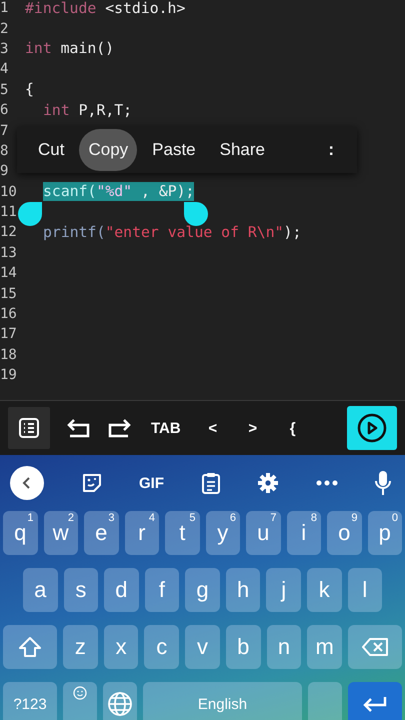 This screenshot has height=720, width=405. What do you see at coordinates (172, 232) in the screenshot?
I see `code-line: printf("enter value of R\n");` at bounding box center [172, 232].